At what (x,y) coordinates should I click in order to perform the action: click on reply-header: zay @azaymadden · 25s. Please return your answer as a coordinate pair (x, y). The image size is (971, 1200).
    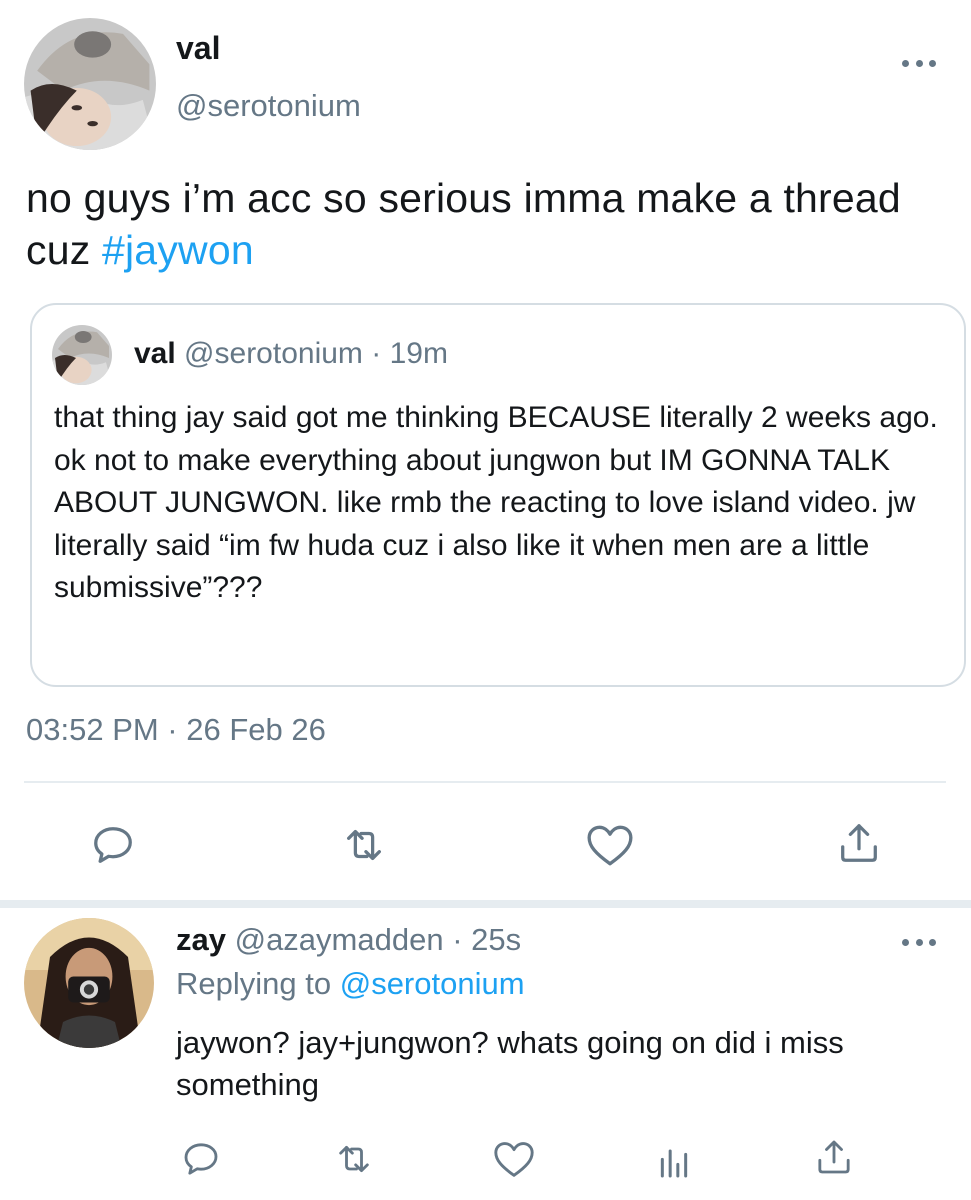
    Looking at the image, I should click on (348, 940).